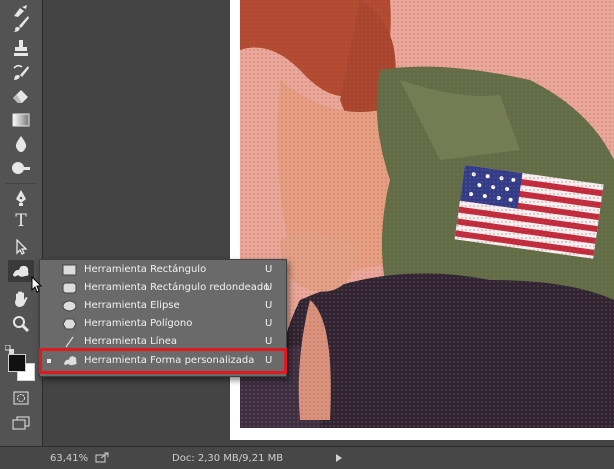 Image resolution: width=614 pixels, height=469 pixels. I want to click on line-icon, so click(69, 342).